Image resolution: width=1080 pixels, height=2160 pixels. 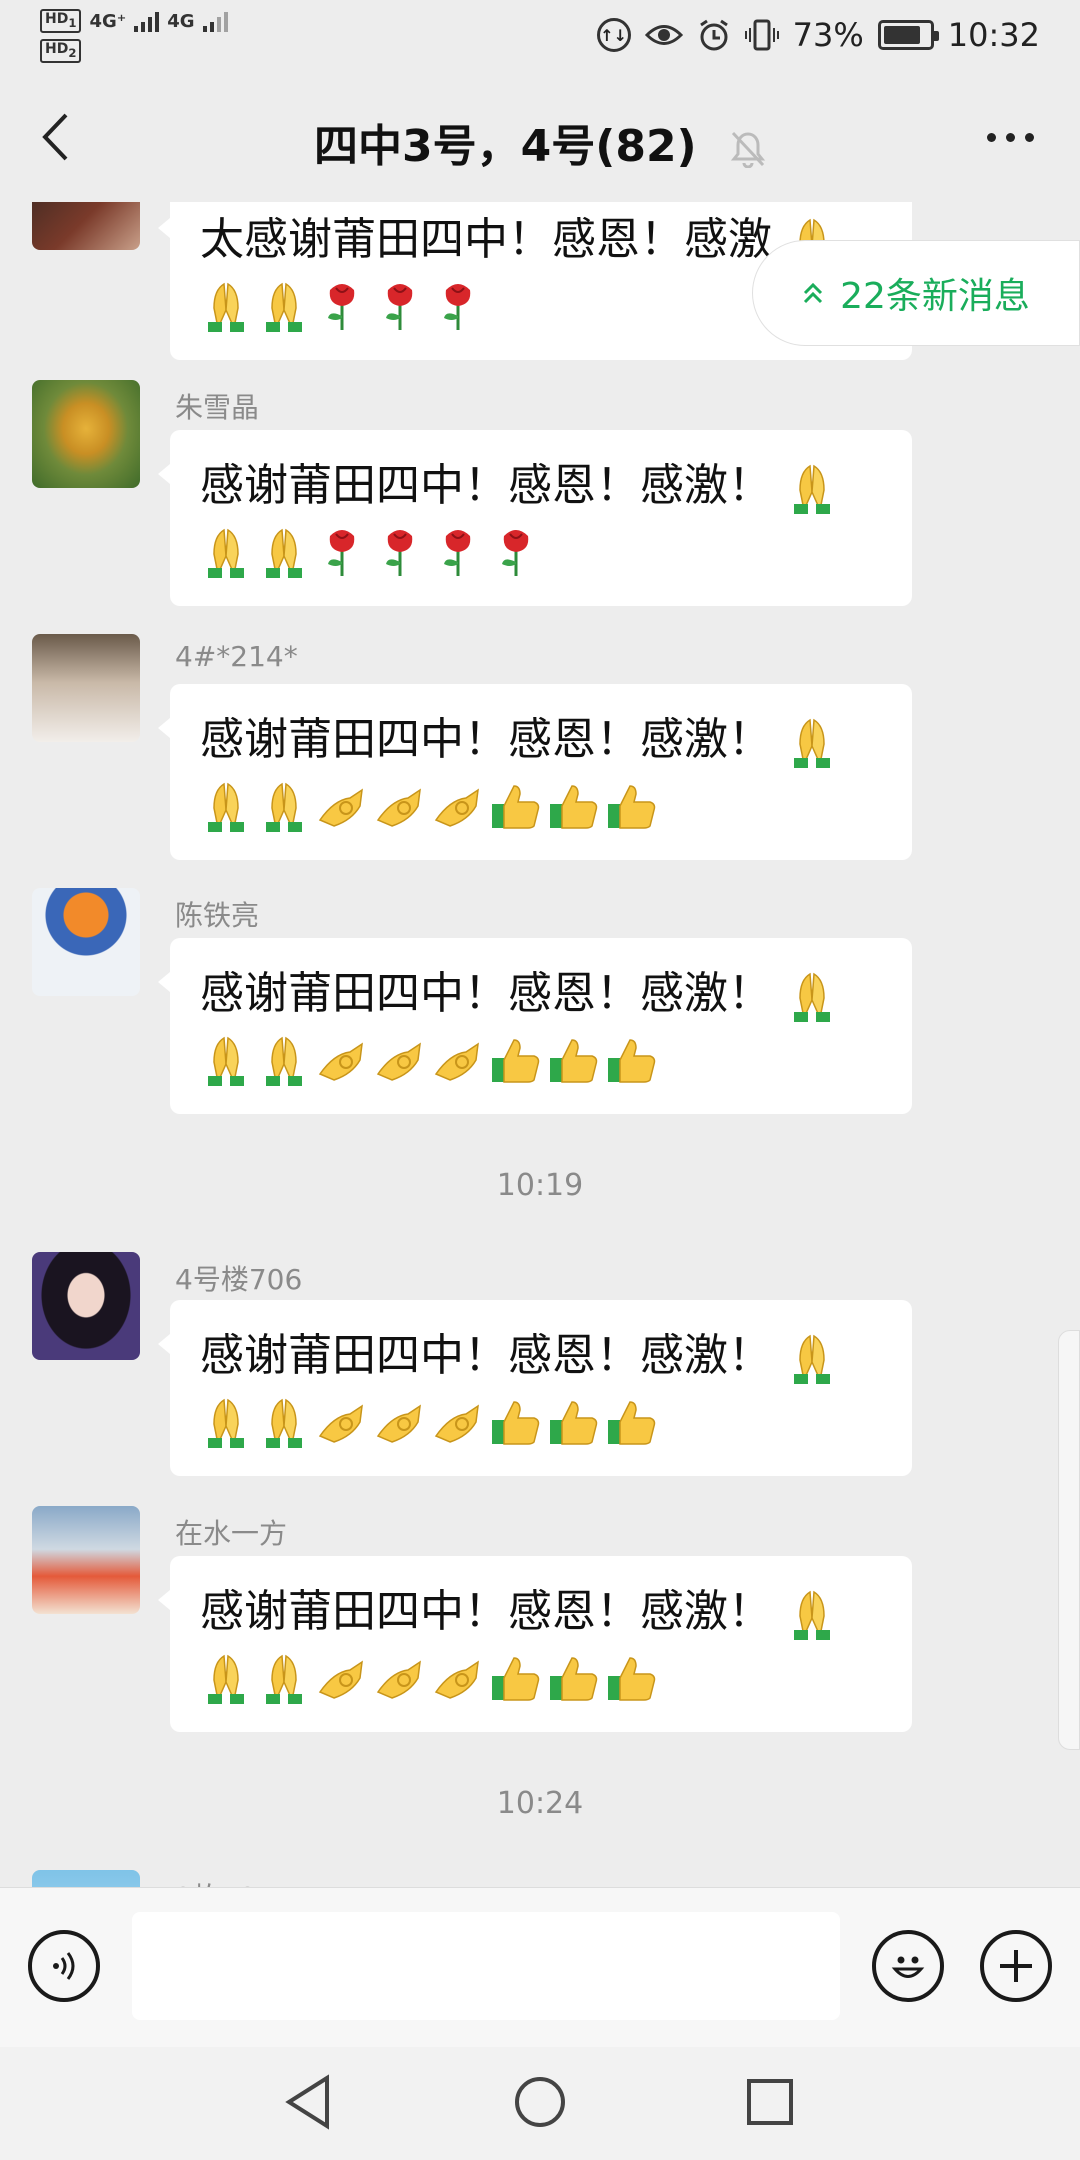 I want to click on hd-badge-1: HD1, so click(x=61, y=21).